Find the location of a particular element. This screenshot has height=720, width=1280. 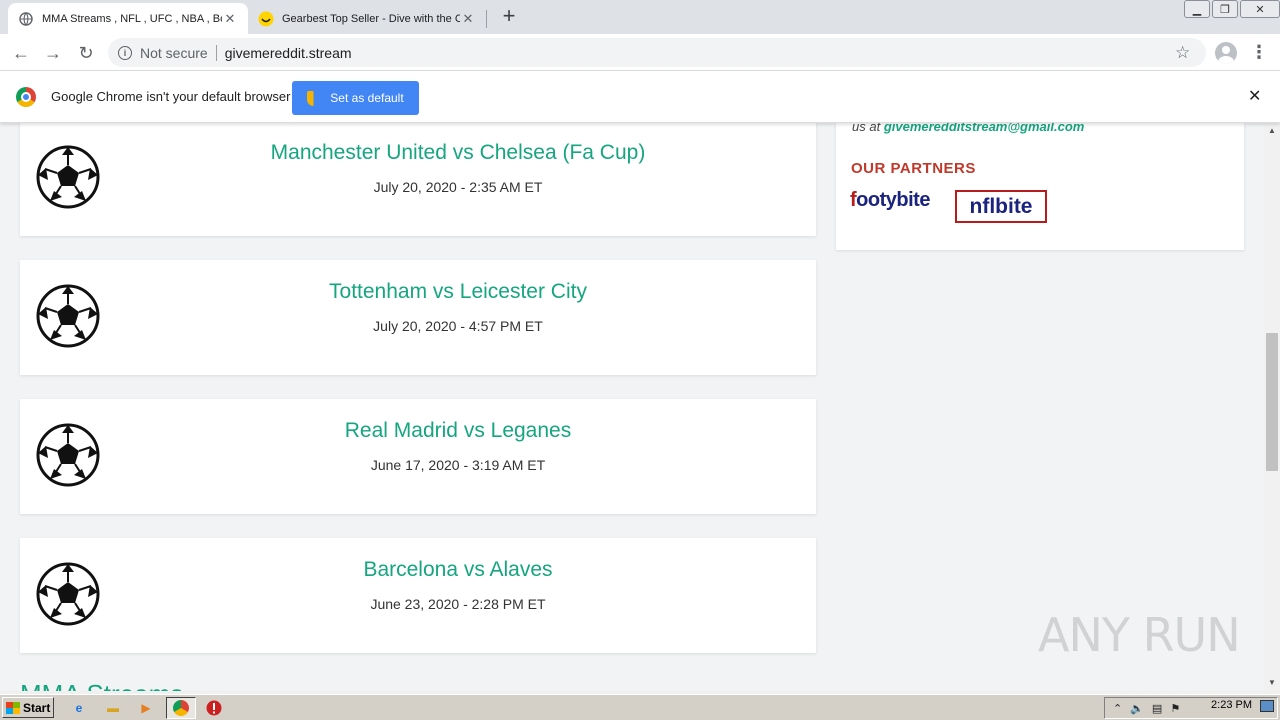

partners-heading: OUR PARTNERS is located at coordinates (913, 168).